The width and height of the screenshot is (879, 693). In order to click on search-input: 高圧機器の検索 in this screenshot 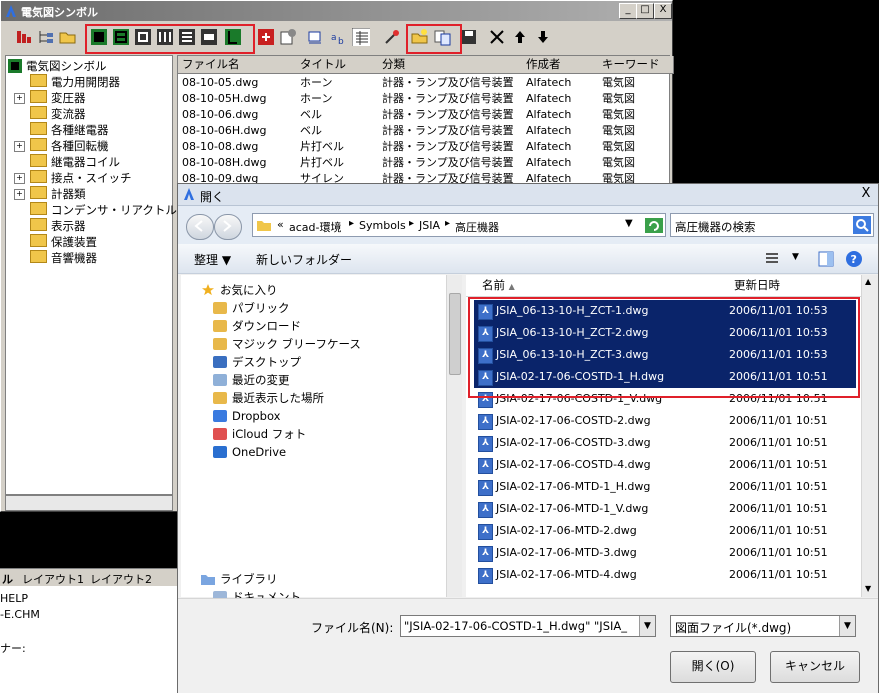, I will do `click(715, 227)`.